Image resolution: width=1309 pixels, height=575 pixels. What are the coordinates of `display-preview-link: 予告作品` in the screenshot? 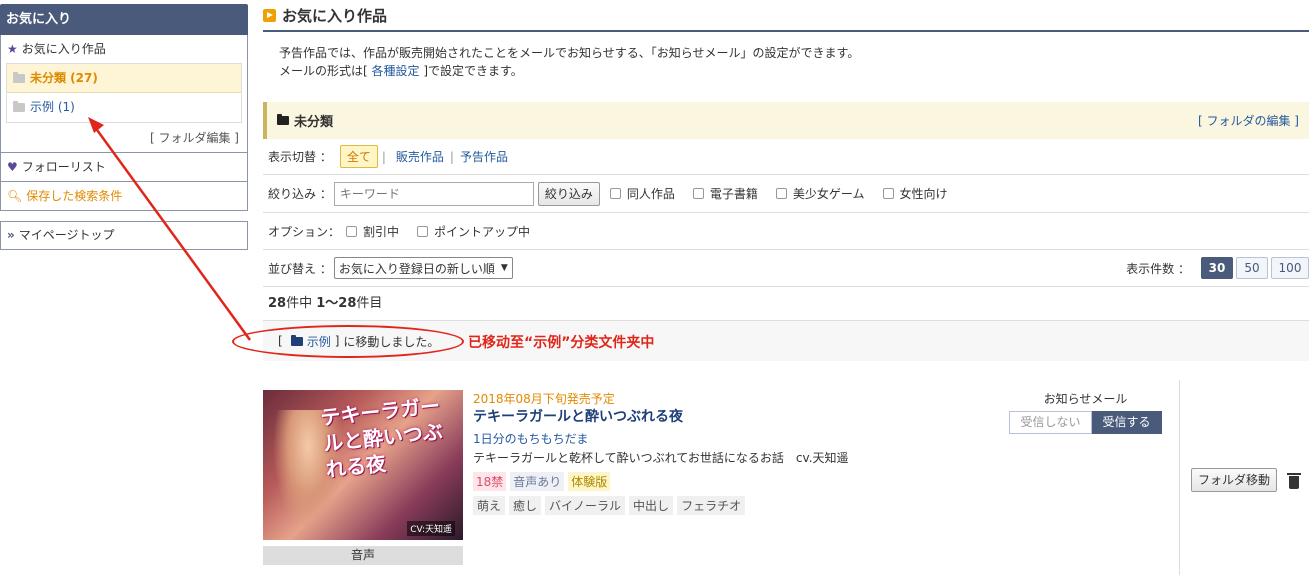 It's located at (484, 156).